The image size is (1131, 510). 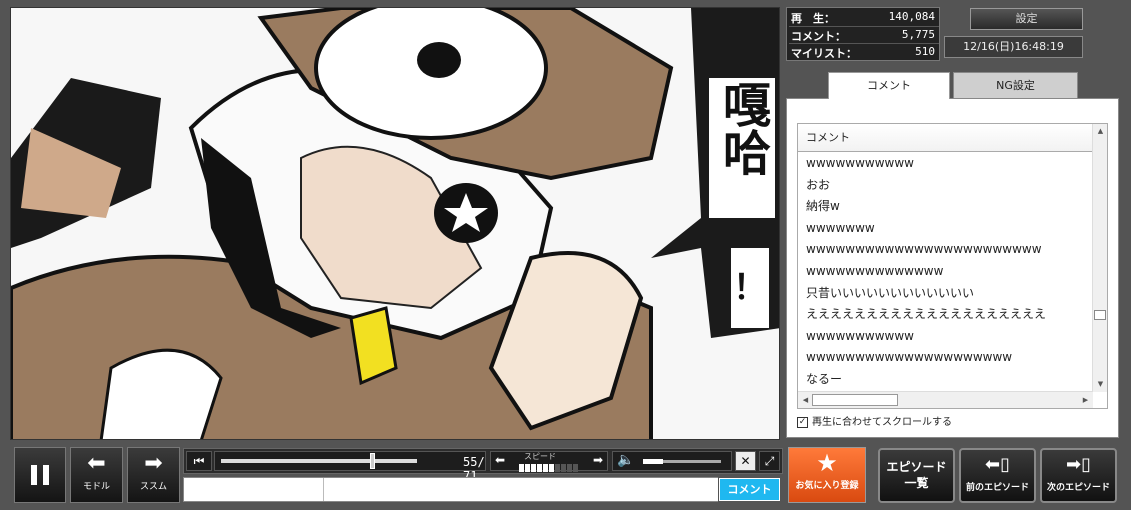 I want to click on vertical-scrollbar: ▲ ▼, so click(x=1099, y=258).